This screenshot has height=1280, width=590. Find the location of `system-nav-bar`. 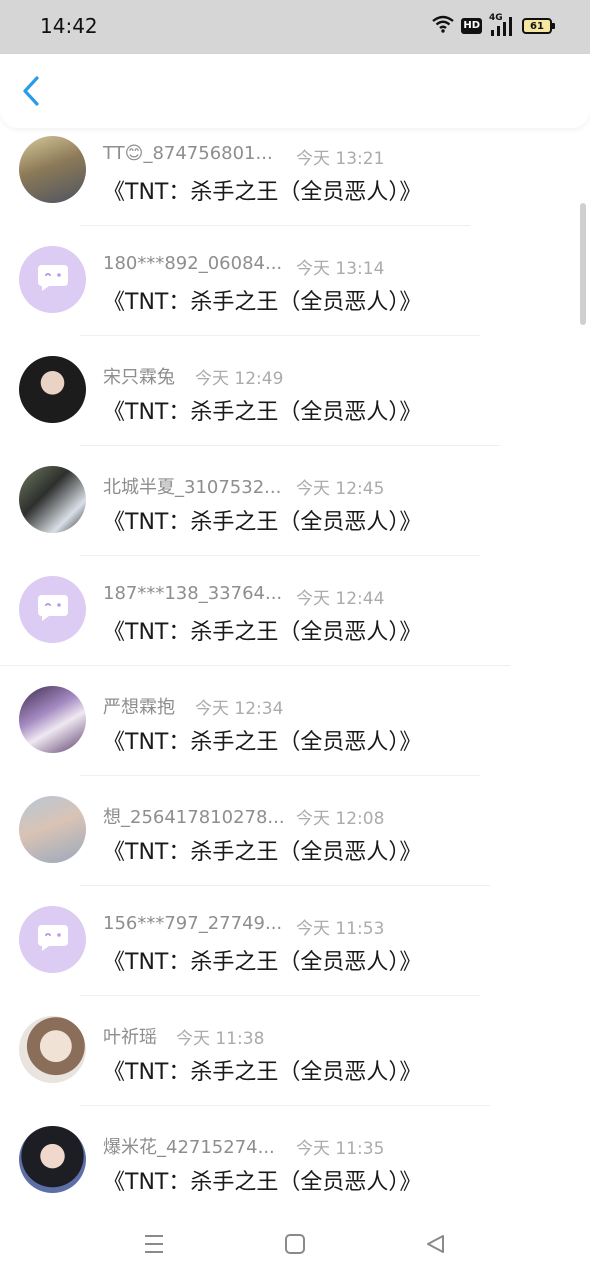

system-nav-bar is located at coordinates (295, 1245).